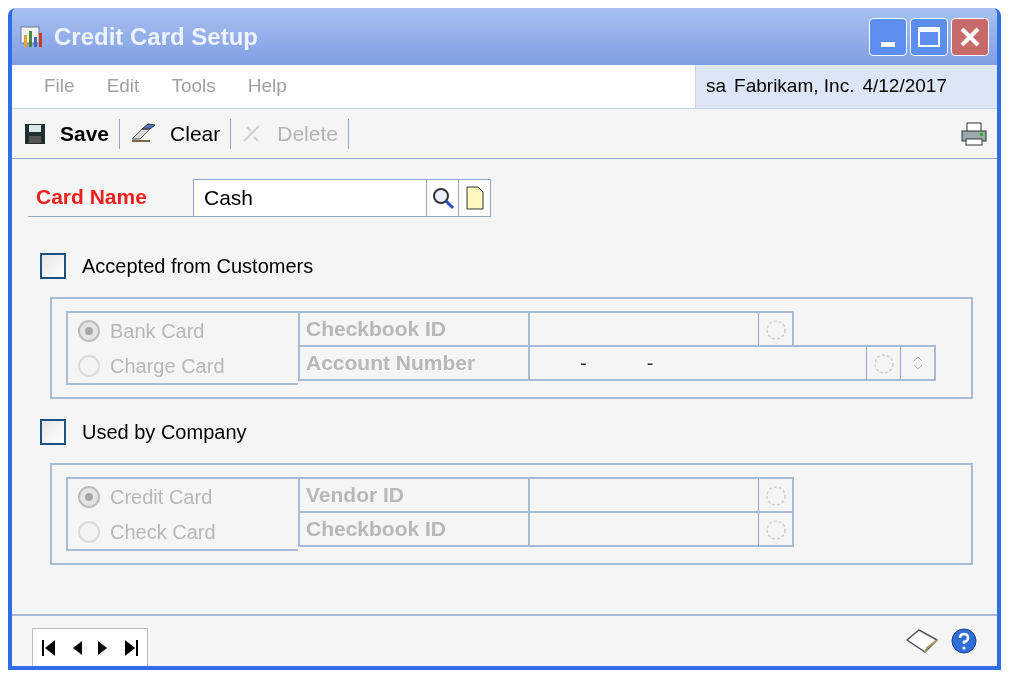 The height and width of the screenshot is (675, 1009). What do you see at coordinates (310, 198) in the screenshot?
I see `card-name-field: Cash` at bounding box center [310, 198].